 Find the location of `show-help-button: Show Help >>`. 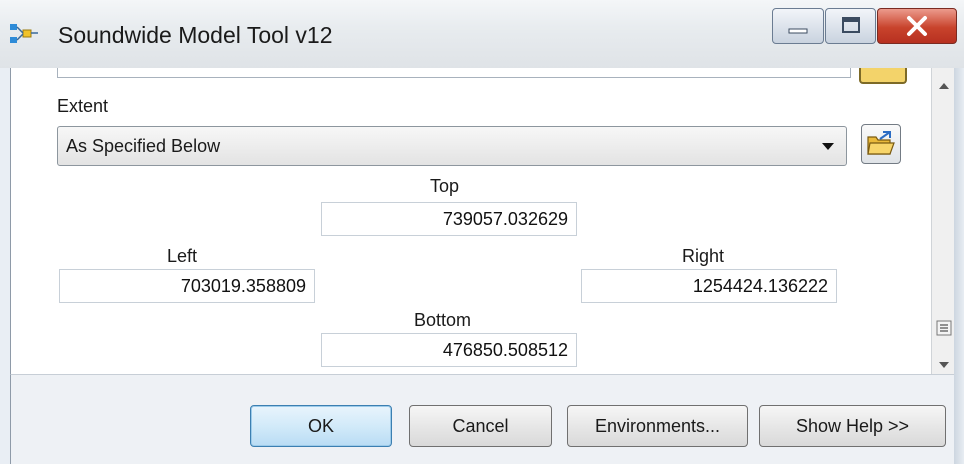

show-help-button: Show Help >> is located at coordinates (852, 426).